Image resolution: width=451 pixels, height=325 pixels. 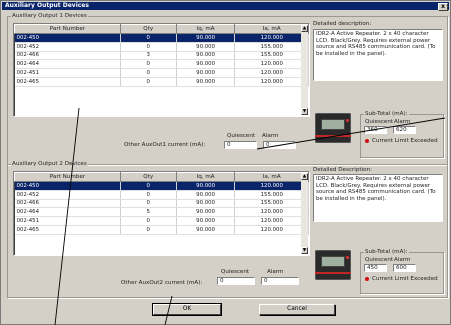 What do you see at coordinates (67, 38) in the screenshot?
I see `part-number-cell: 002-450` at bounding box center [67, 38].